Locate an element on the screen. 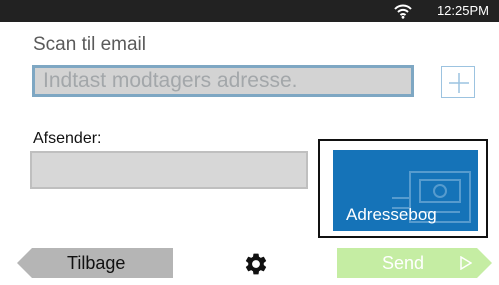  back-button-label: Tilbage is located at coordinates (96, 263).